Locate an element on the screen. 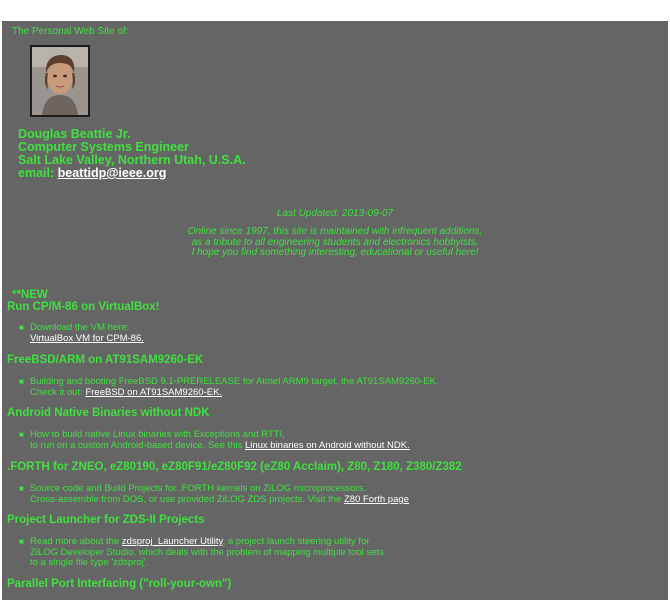  section-text: , a project launch steering utility for is located at coordinates (296, 541).